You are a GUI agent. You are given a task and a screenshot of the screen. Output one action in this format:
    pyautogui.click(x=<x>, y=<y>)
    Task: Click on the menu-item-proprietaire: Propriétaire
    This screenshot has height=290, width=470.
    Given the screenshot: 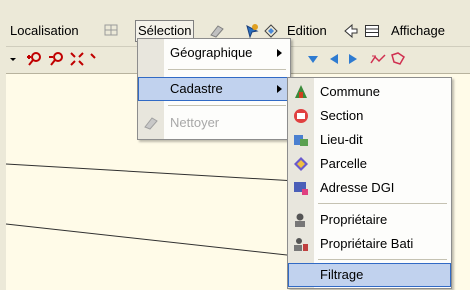 What is the action you would take?
    pyautogui.click(x=369, y=220)
    